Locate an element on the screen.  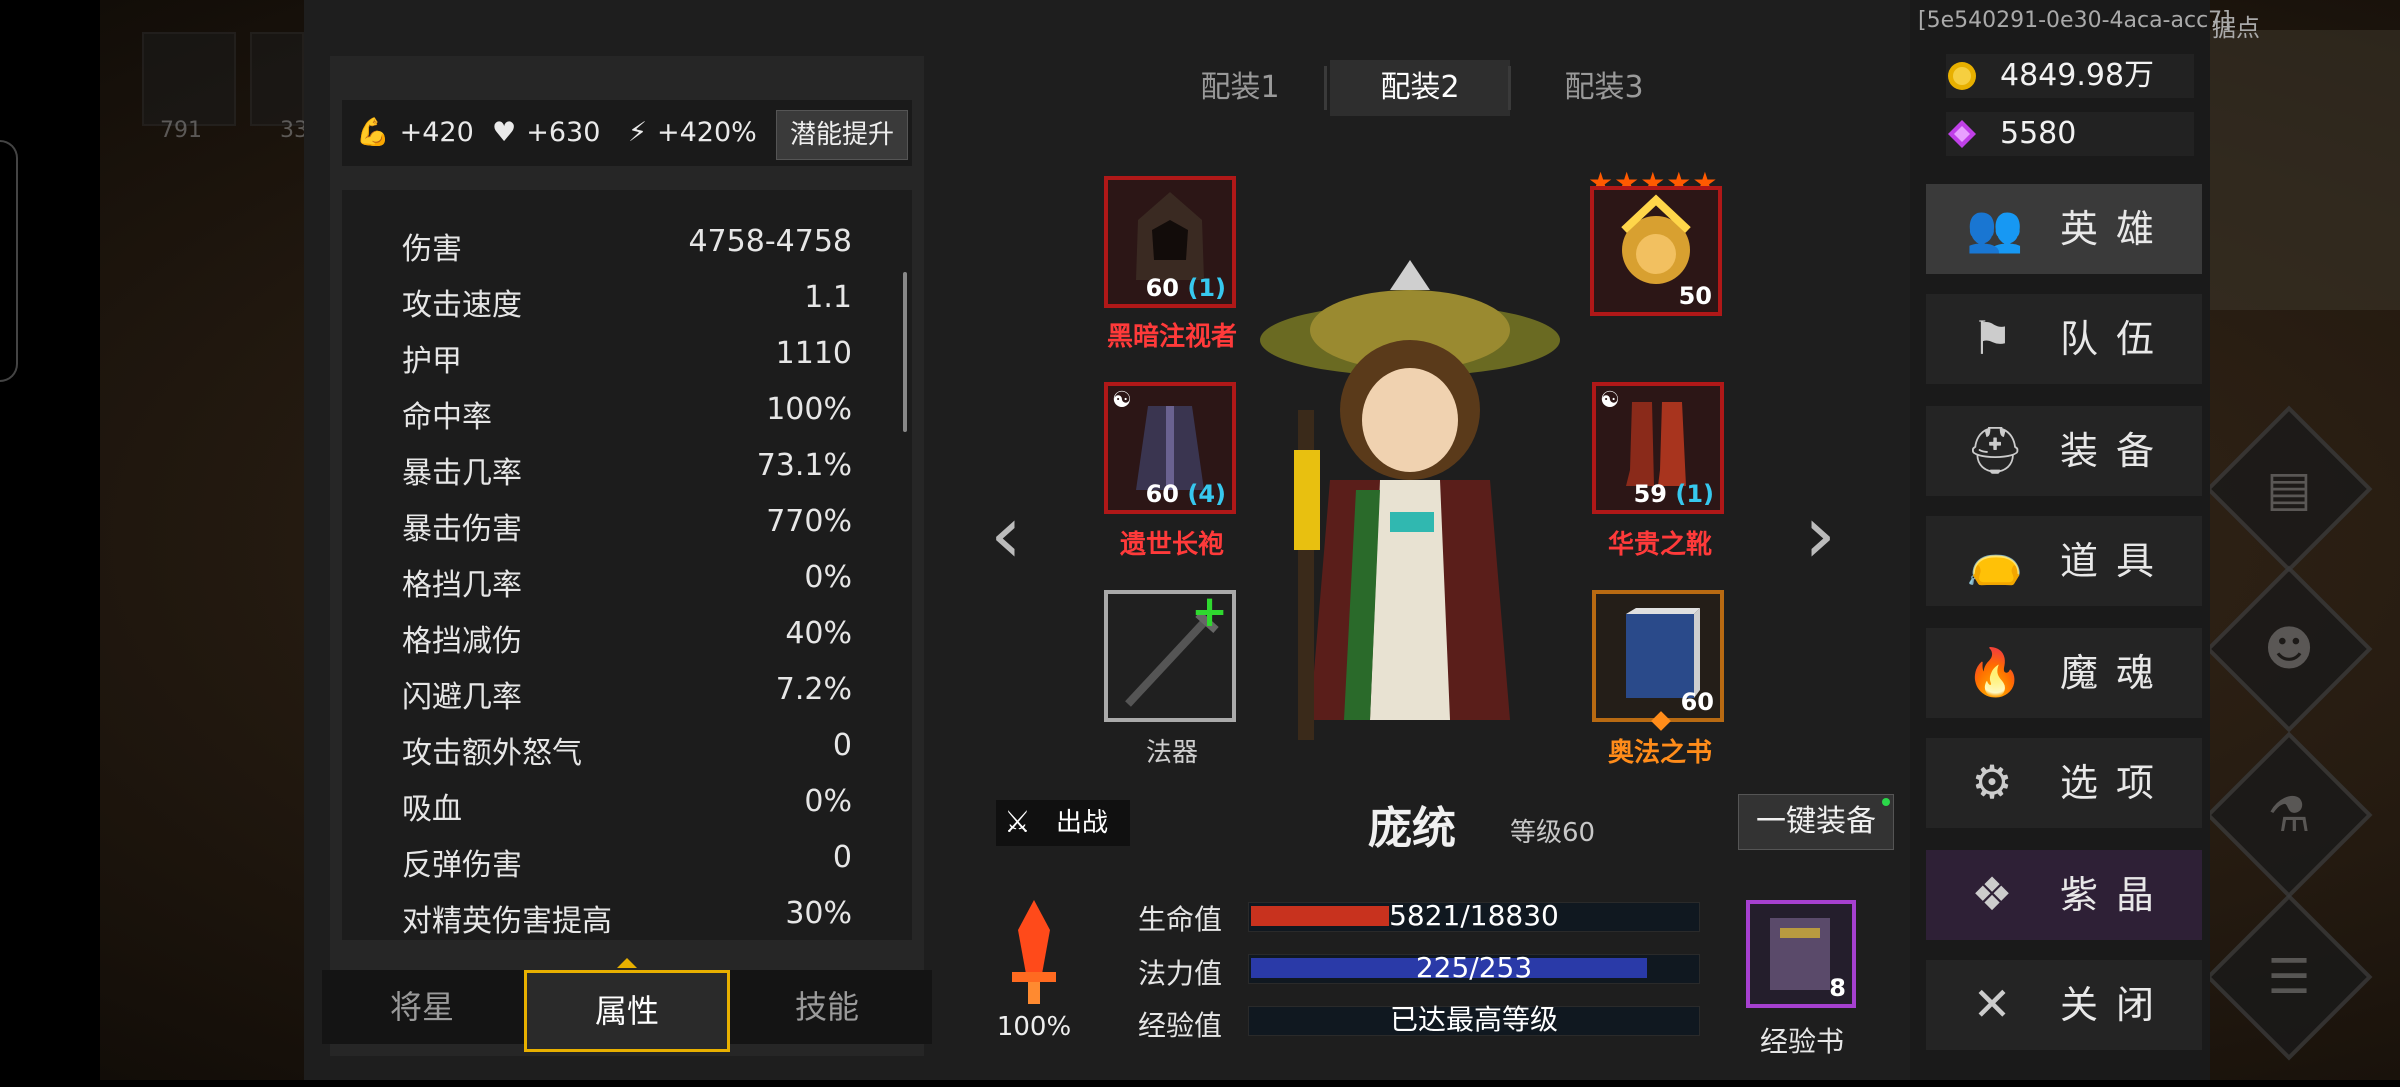
stat-row: 暴击伤害 770% is located at coordinates (627, 532).